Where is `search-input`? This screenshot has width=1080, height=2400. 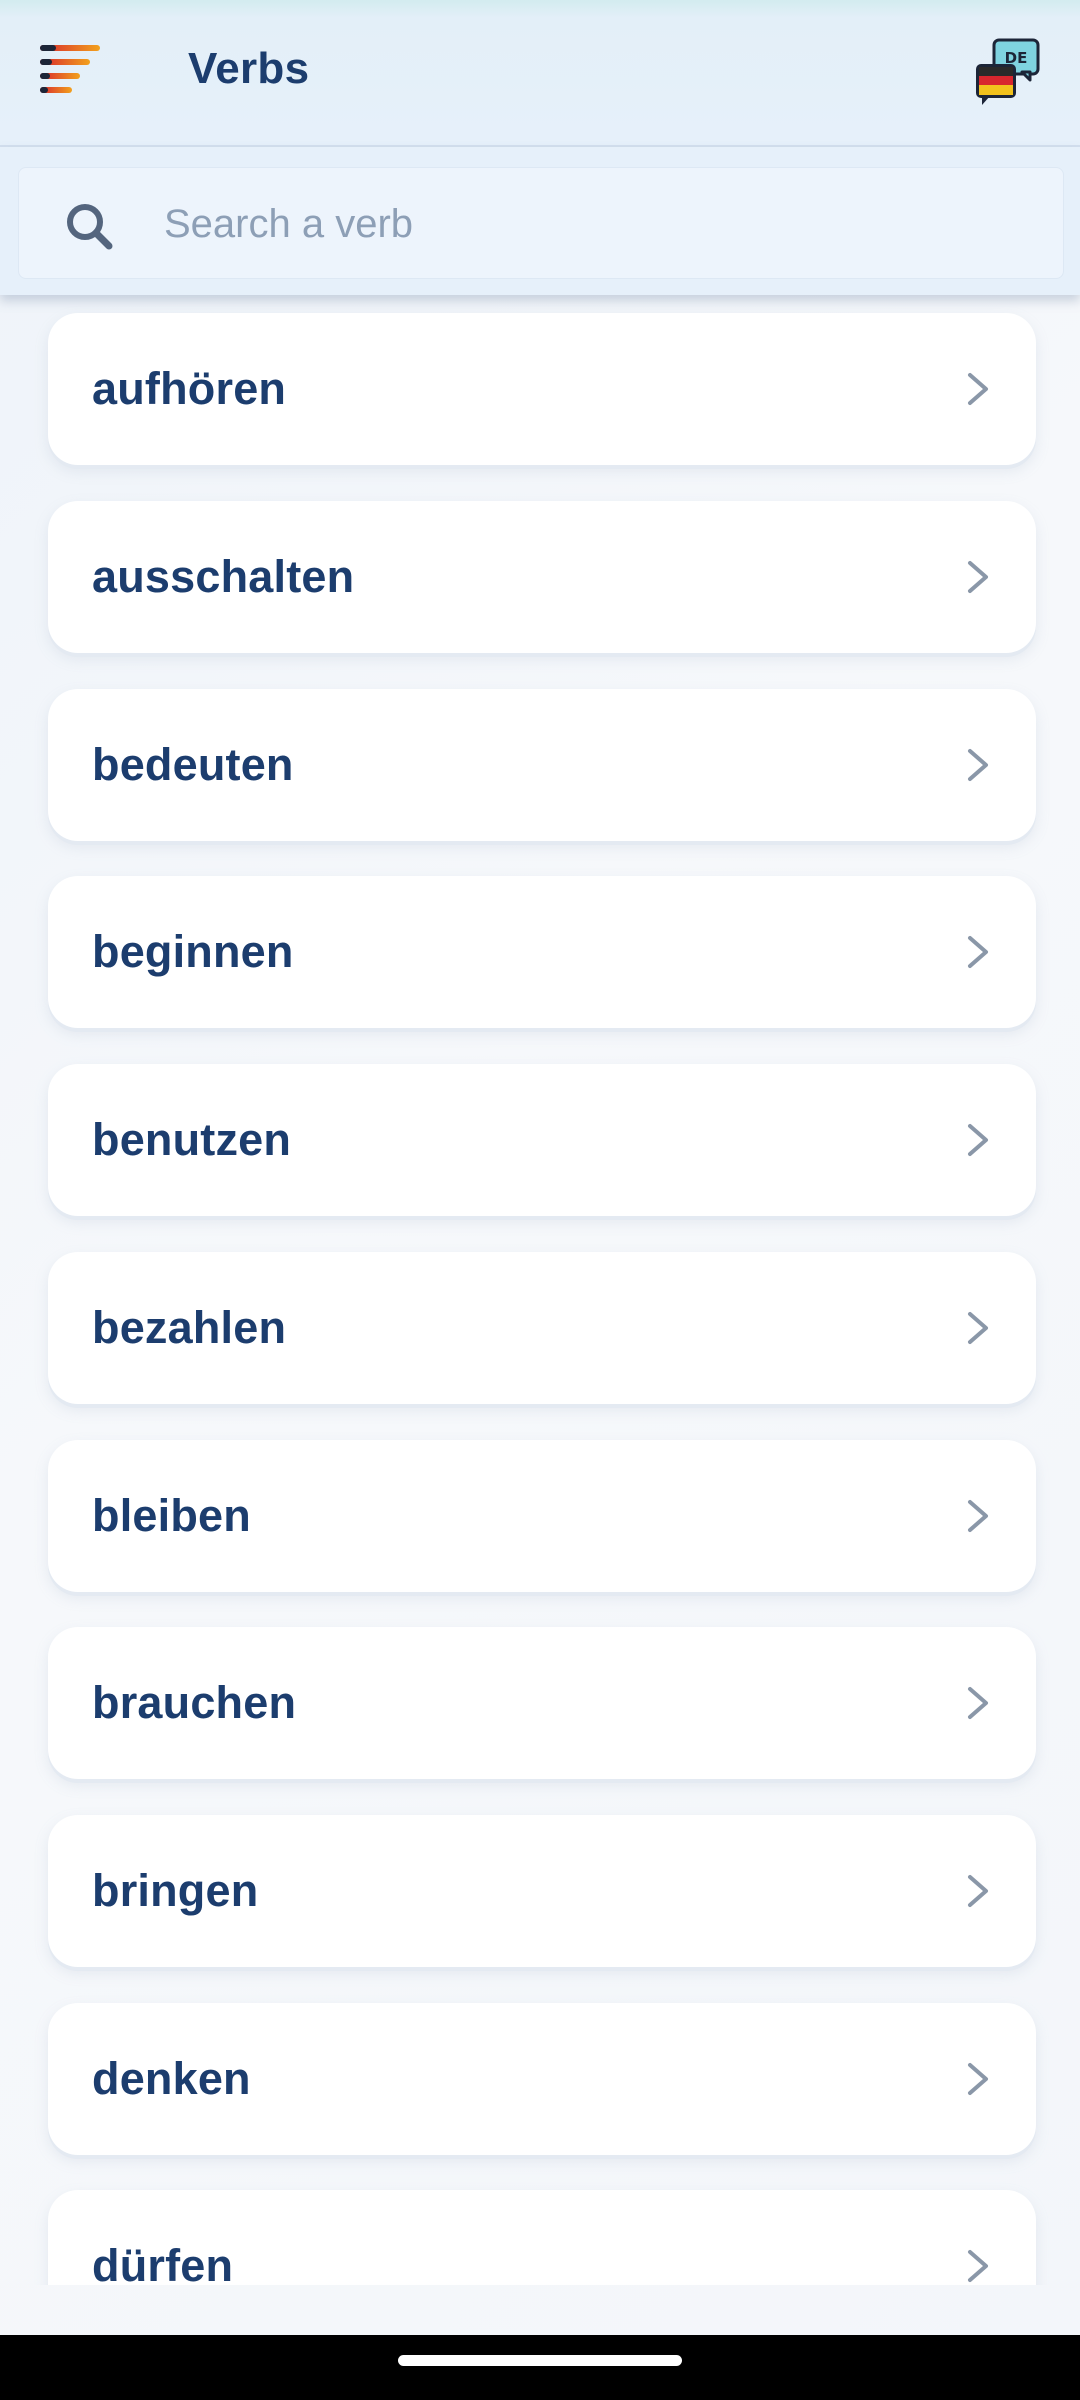 search-input is located at coordinates (594, 224).